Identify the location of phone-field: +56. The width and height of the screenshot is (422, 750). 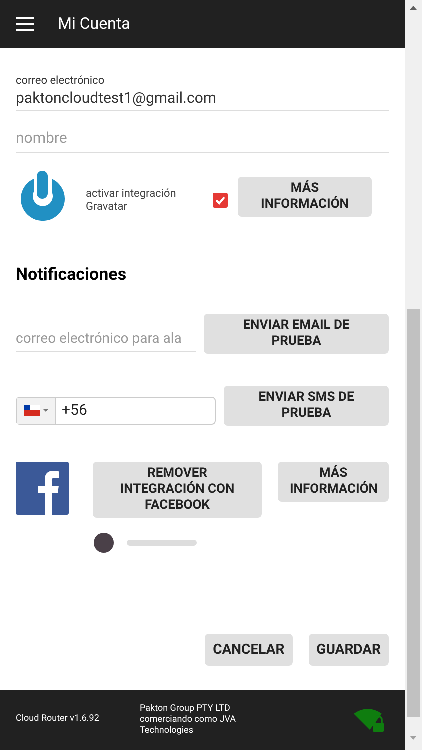
(116, 410).